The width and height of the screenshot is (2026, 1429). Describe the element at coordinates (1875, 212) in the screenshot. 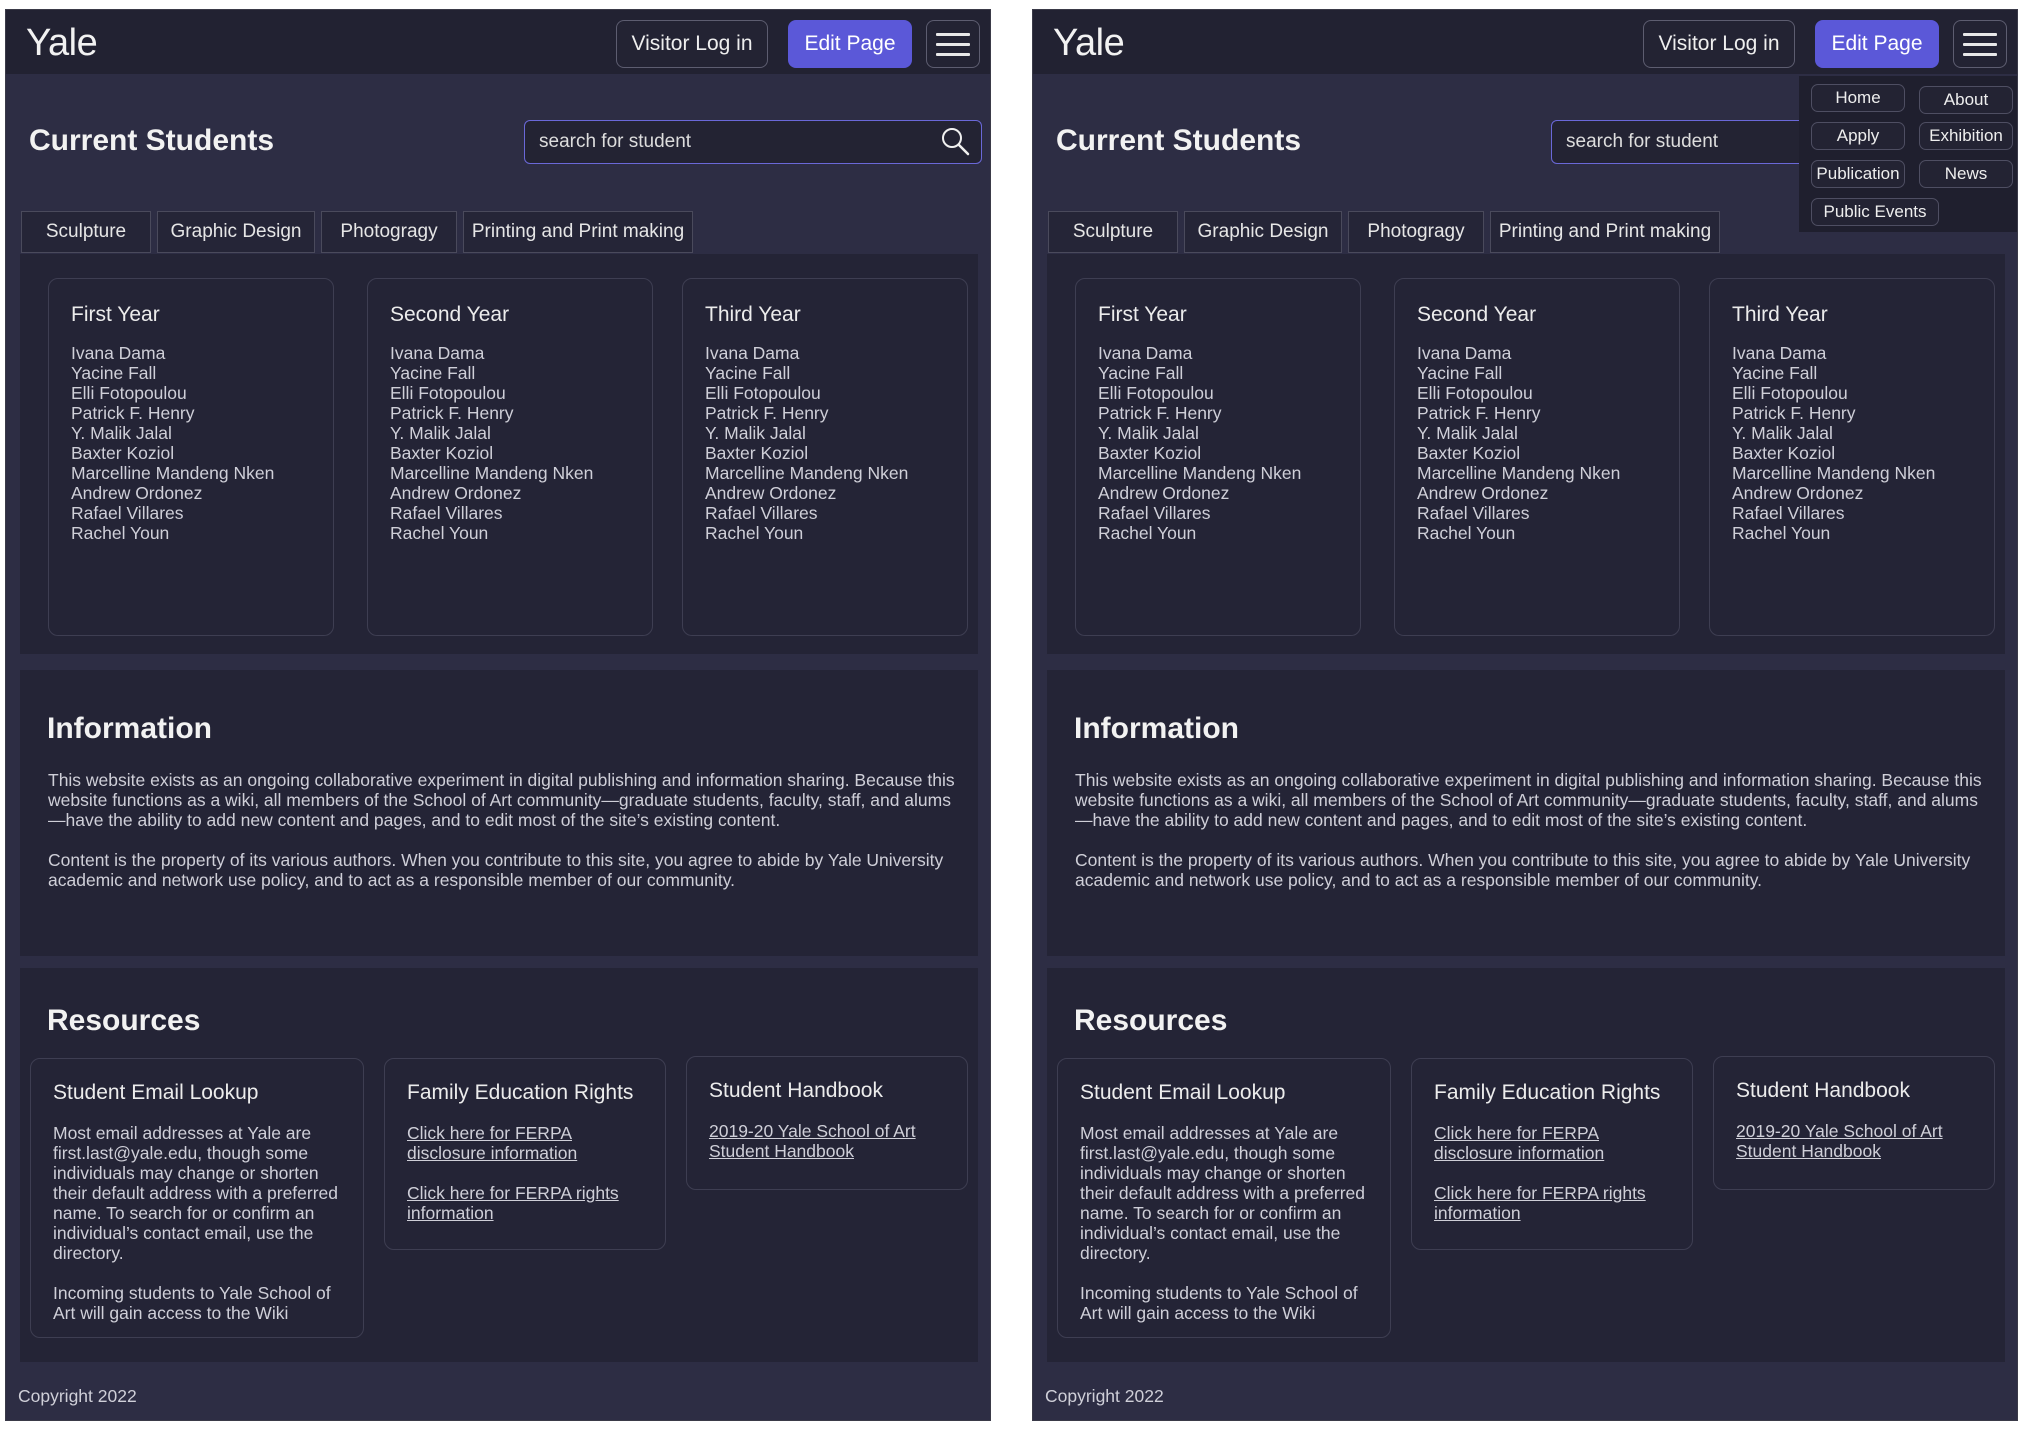

I see `menu-item-public-events: Public Events` at that location.